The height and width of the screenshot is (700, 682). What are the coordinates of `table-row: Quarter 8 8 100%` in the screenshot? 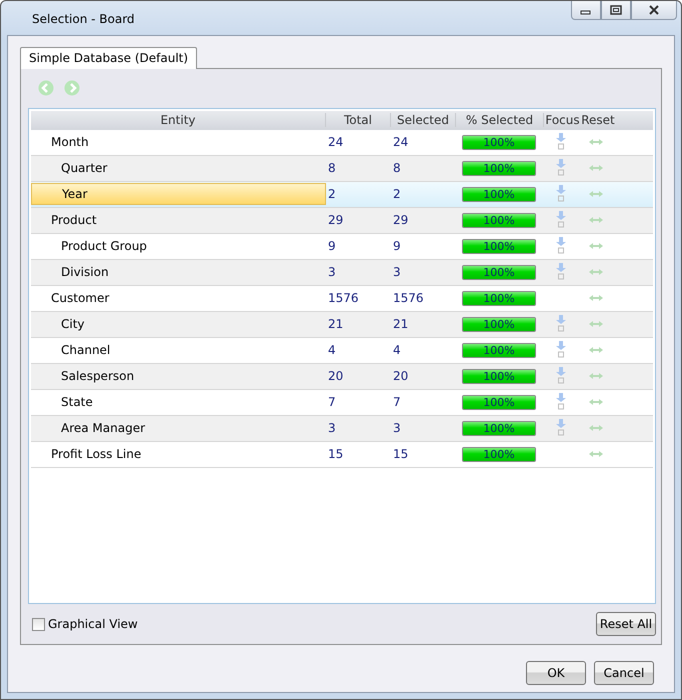 It's located at (342, 169).